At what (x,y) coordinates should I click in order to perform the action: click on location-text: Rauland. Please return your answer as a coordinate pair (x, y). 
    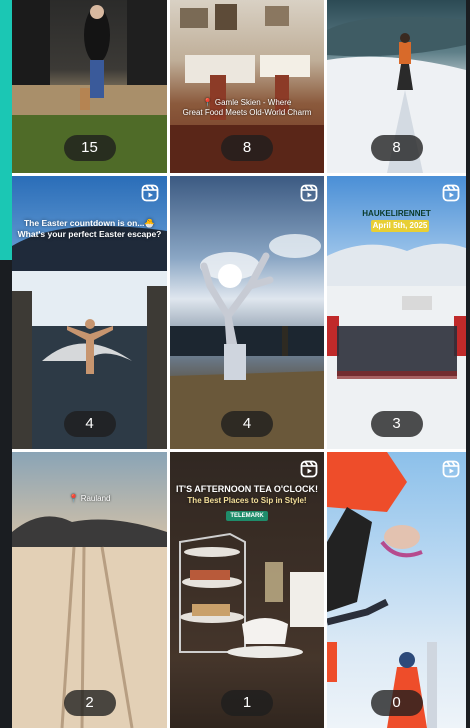
    Looking at the image, I should click on (95, 498).